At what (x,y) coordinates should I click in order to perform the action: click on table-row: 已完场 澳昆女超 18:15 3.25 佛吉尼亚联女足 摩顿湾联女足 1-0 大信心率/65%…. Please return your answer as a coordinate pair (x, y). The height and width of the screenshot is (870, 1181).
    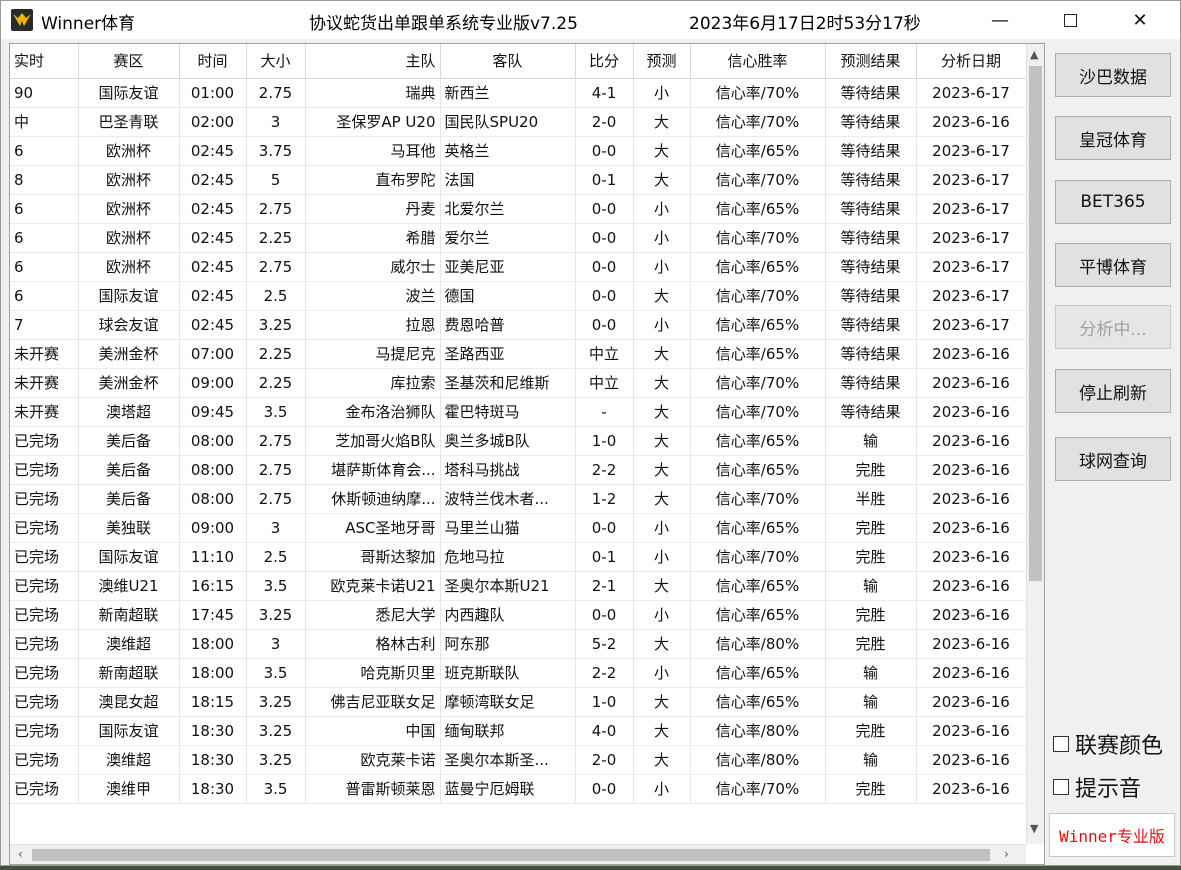
    Looking at the image, I should click on (518, 702).